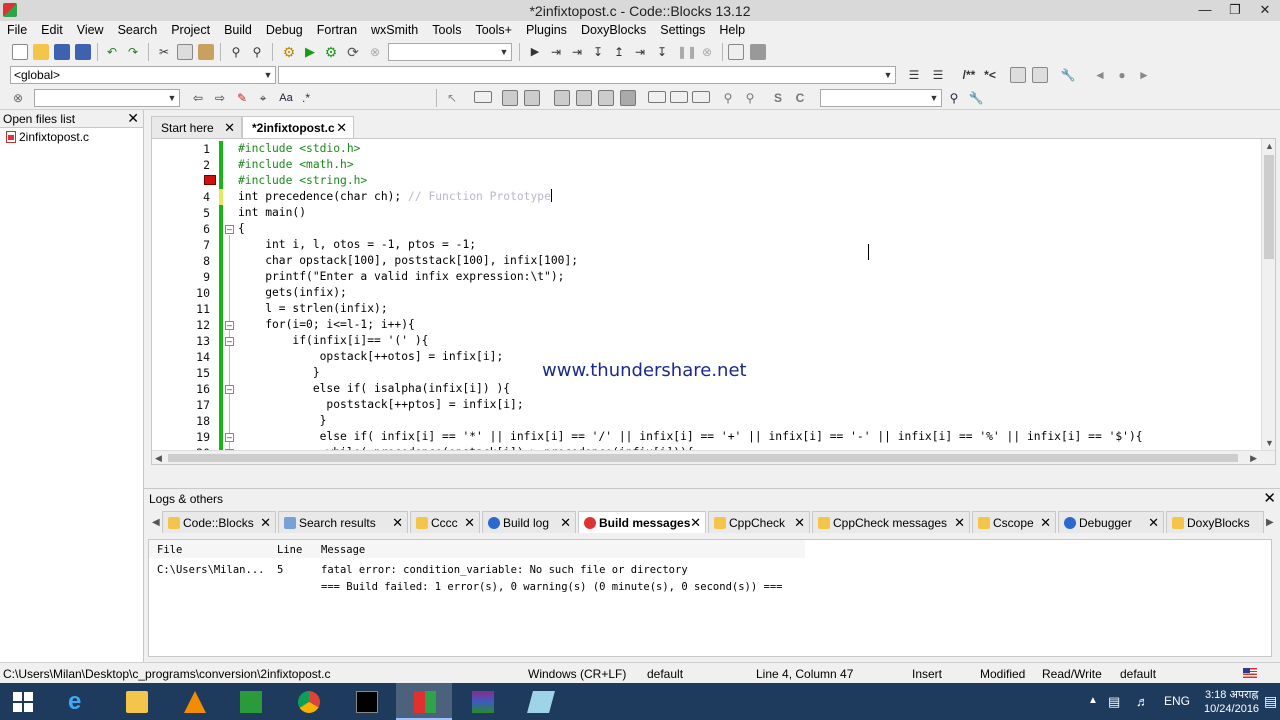 Image resolution: width=1280 pixels, height=720 pixels. Describe the element at coordinates (446, 30) in the screenshot. I see `menu-tools: Tools` at that location.